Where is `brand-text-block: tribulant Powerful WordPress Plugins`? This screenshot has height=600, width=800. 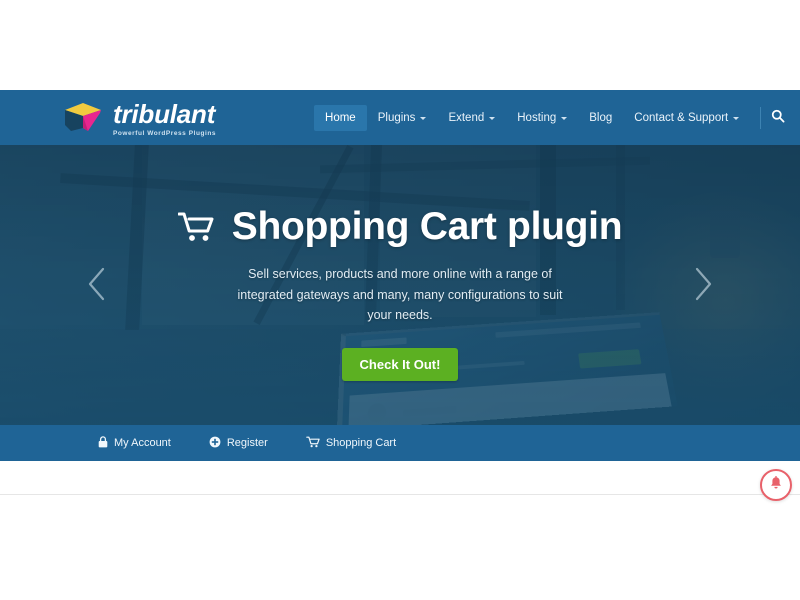
brand-text-block: tribulant Powerful WordPress Plugins is located at coordinates (164, 118).